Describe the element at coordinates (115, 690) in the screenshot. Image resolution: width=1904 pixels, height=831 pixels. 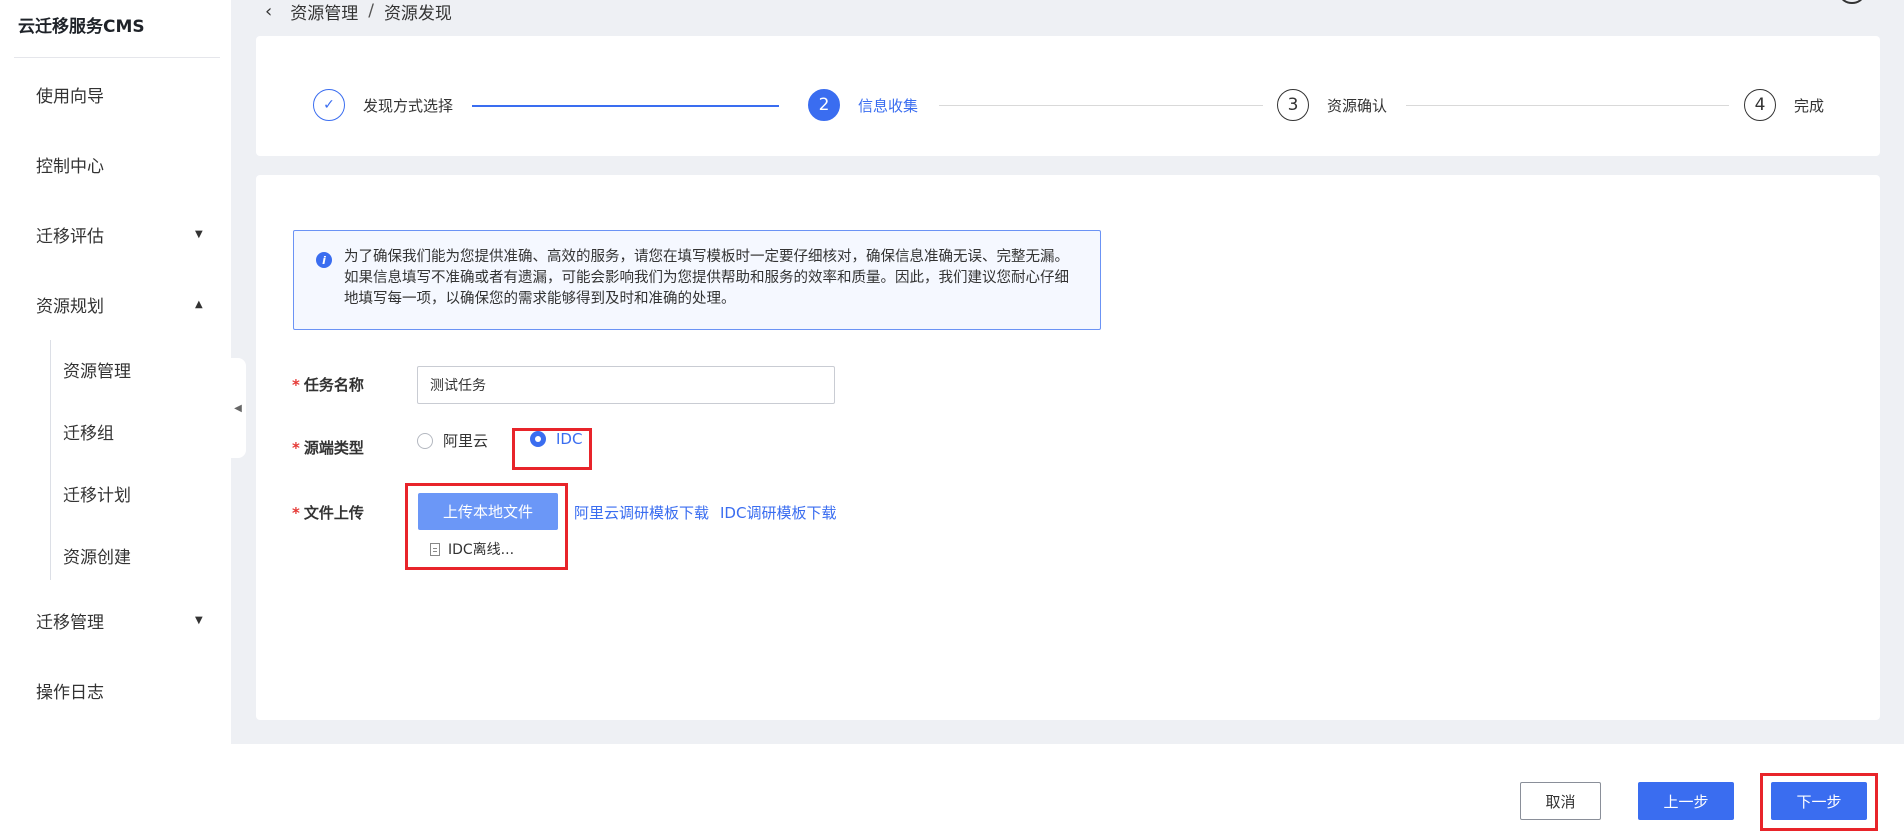
I see `sidebar-item-operation-log: 操作日志` at that location.